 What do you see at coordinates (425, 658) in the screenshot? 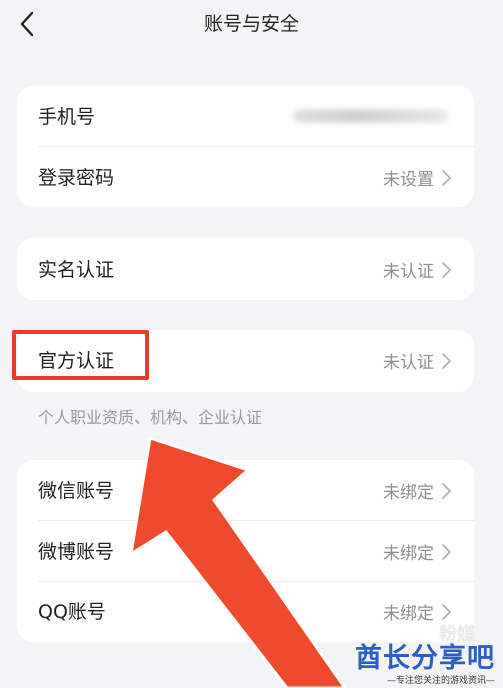
I see `watermark-title: 酋长分享吧` at bounding box center [425, 658].